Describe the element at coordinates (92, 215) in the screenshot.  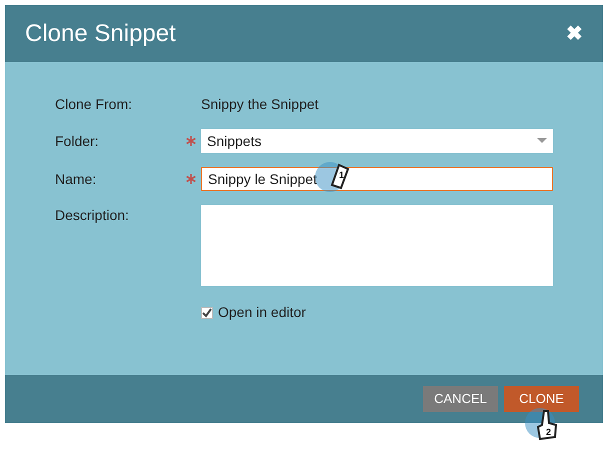
I see `field-label: Description:` at that location.